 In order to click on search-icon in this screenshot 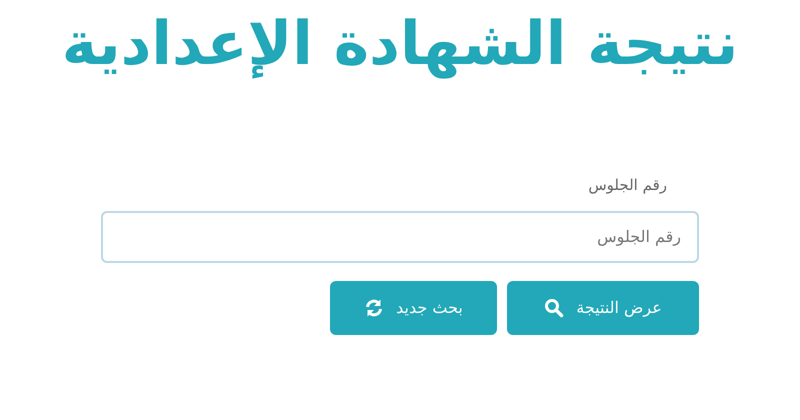, I will do `click(554, 308)`.